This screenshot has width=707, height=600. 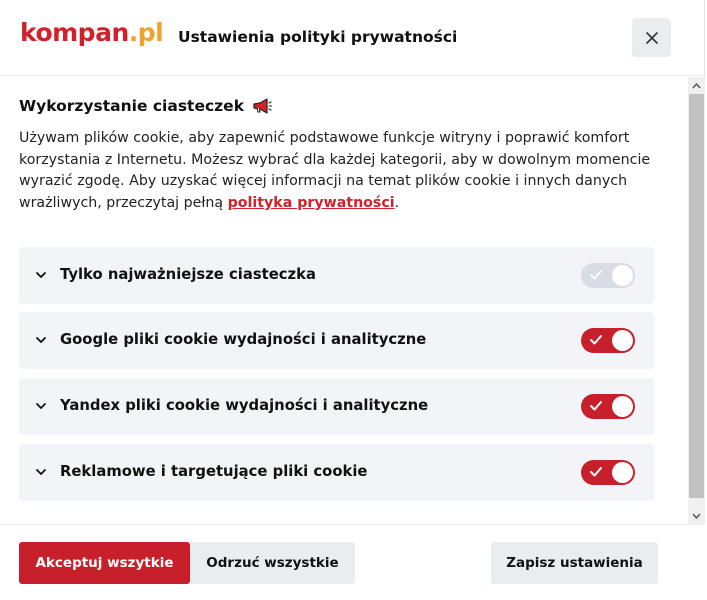 I want to click on essential-toggle, so click(x=608, y=275).